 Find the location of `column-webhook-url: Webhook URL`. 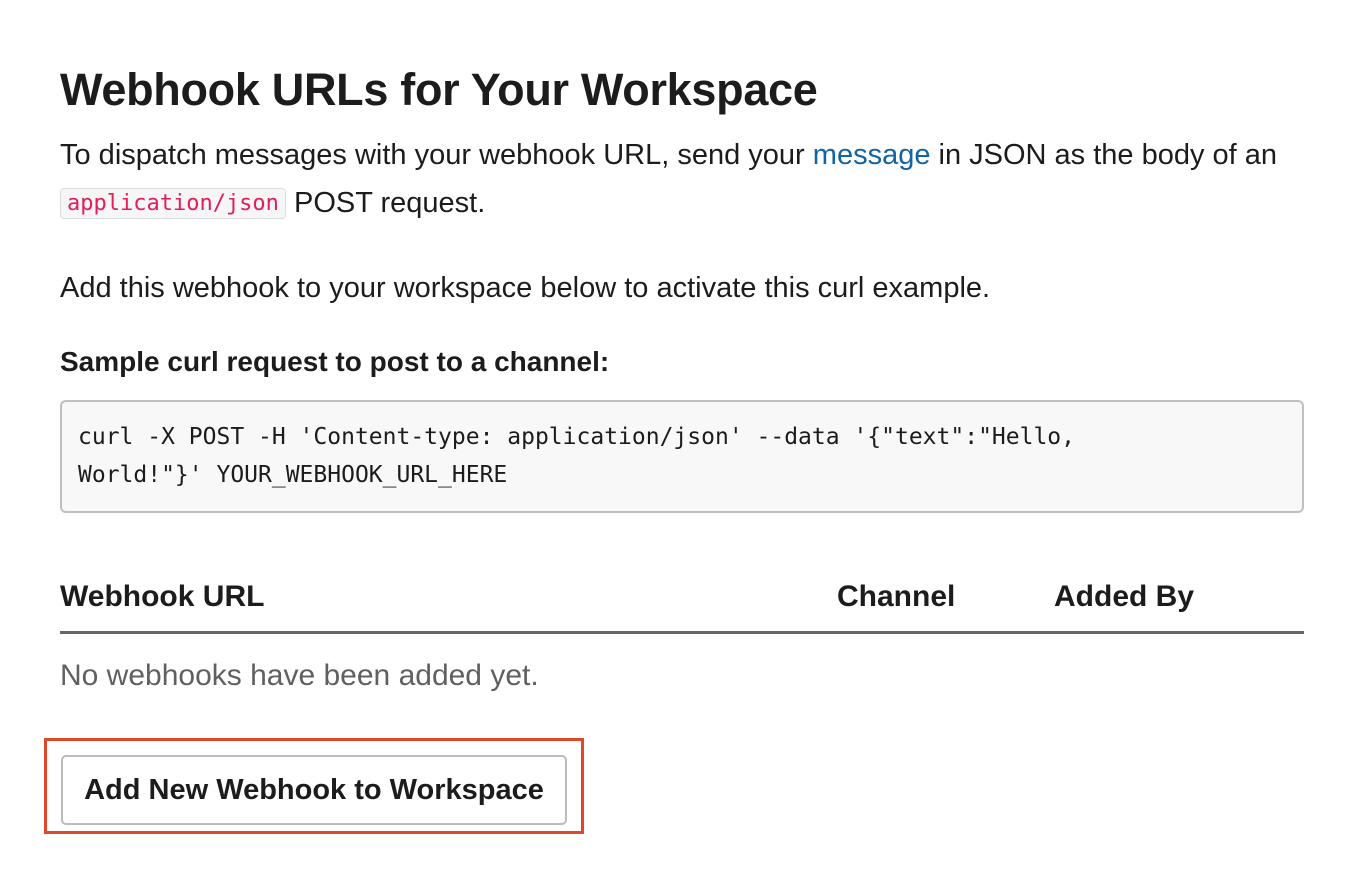

column-webhook-url: Webhook URL is located at coordinates (162, 596).